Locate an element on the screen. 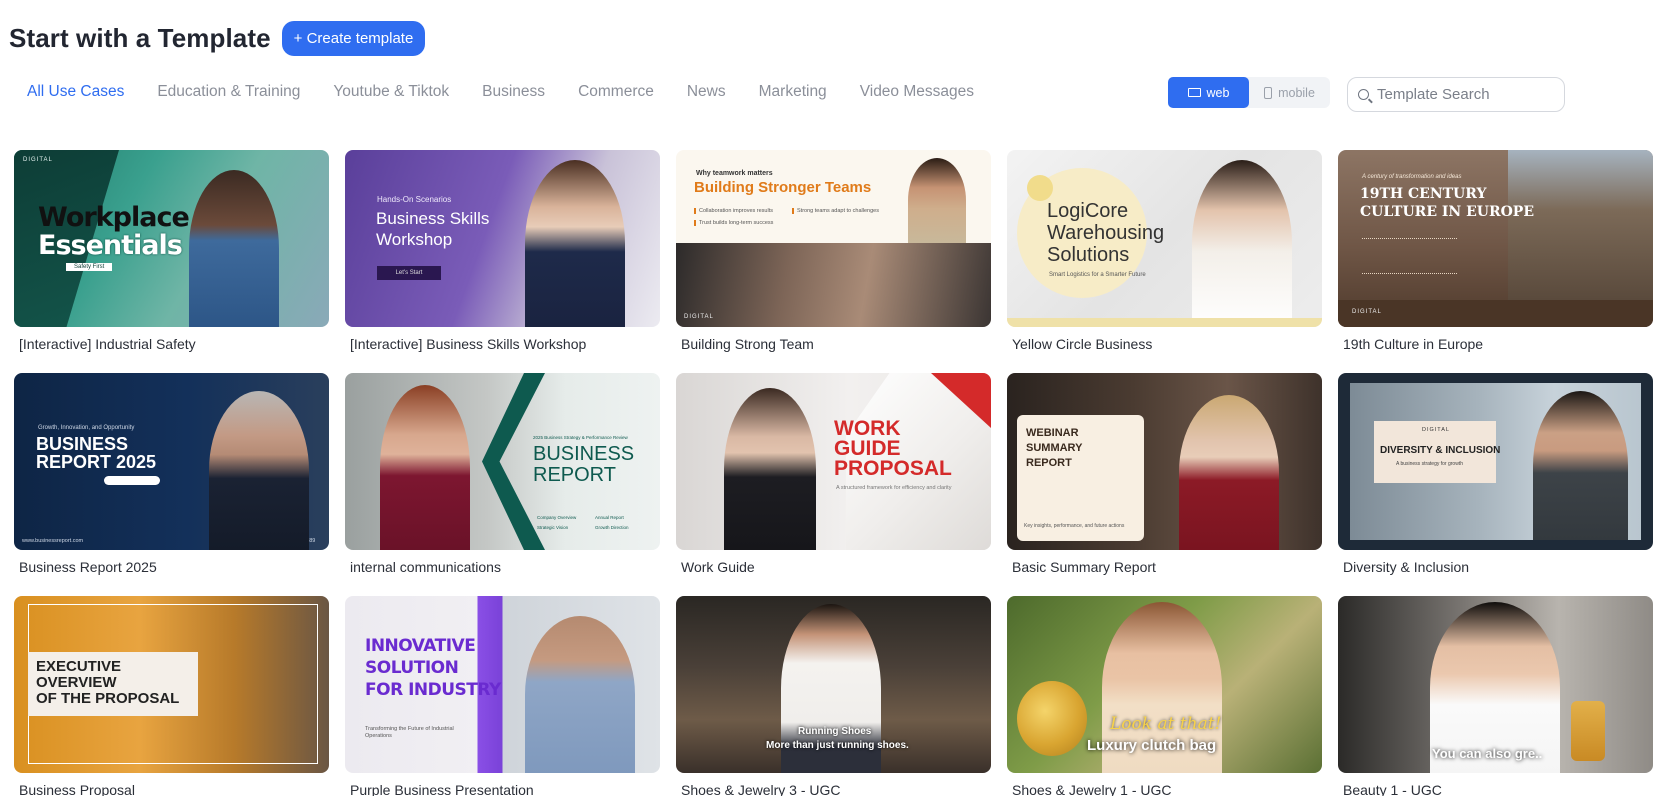  template-title: [Interactive] Industrial Safety is located at coordinates (107, 344).